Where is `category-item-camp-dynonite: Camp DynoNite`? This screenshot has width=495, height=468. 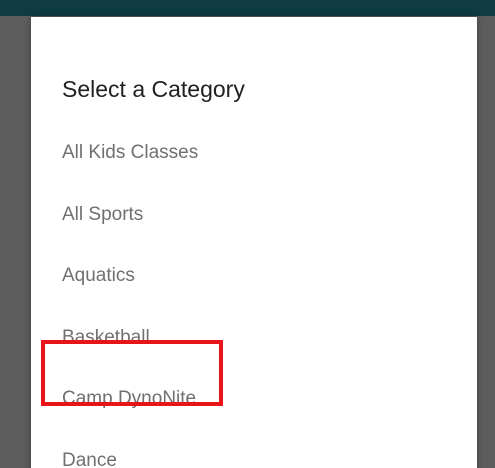
category-item-camp-dynonite: Camp DynoNite is located at coordinates (254, 399).